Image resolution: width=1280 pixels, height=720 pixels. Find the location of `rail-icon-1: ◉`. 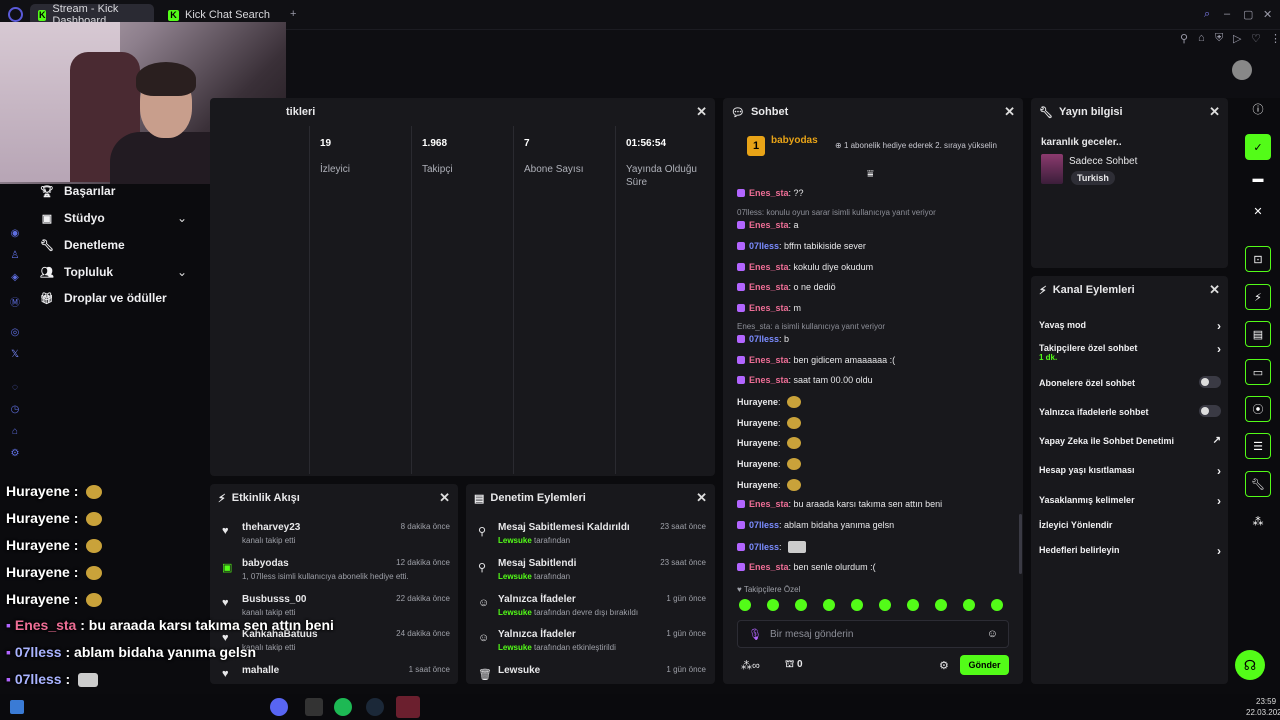

rail-icon-1: ◉ is located at coordinates (15, 235).